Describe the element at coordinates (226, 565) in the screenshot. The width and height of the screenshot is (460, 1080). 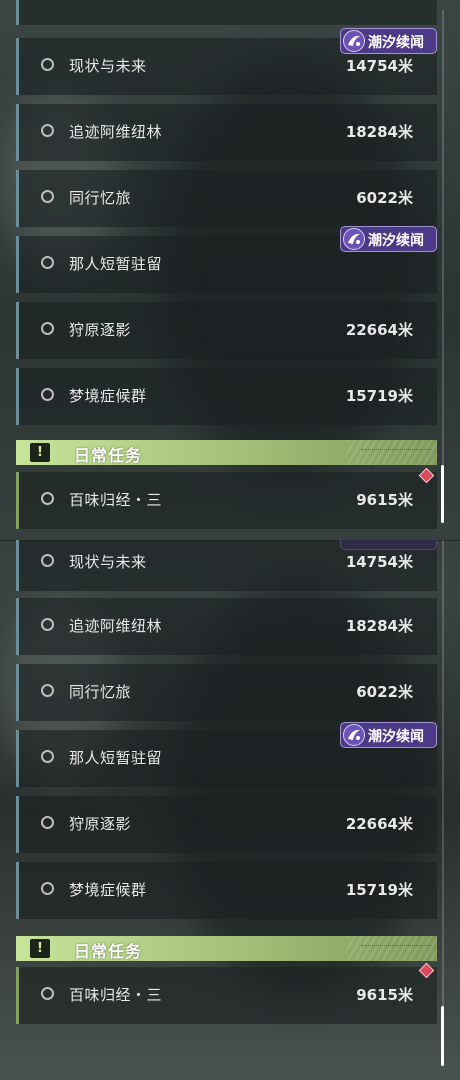
I see `task-row: 现状与未来 14754米` at that location.